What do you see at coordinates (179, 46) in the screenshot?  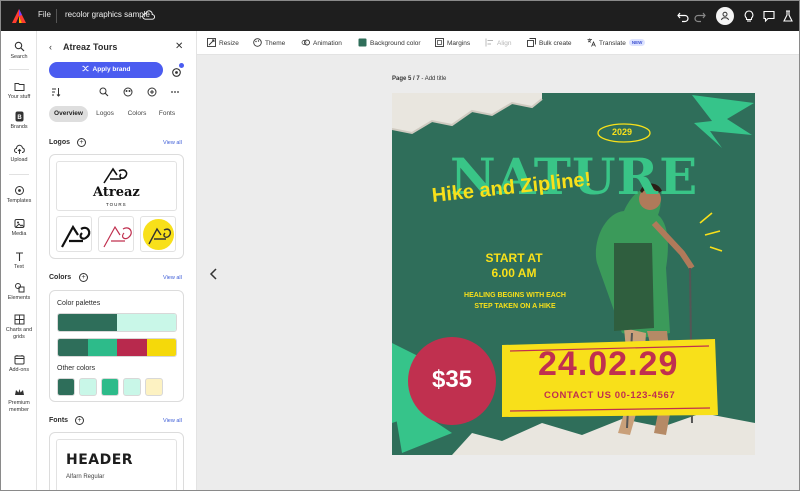 I see `close-panel-button: ✕` at bounding box center [179, 46].